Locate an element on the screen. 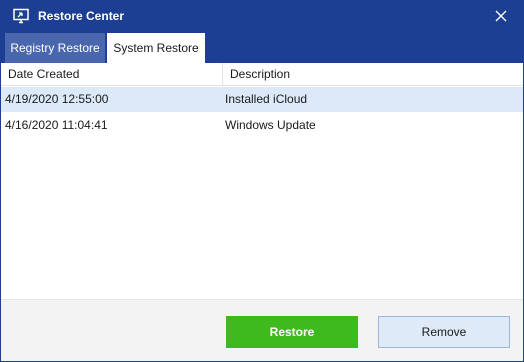 The height and width of the screenshot is (362, 524). row-date-created: 4/19/2020 12:55:00 is located at coordinates (57, 99).